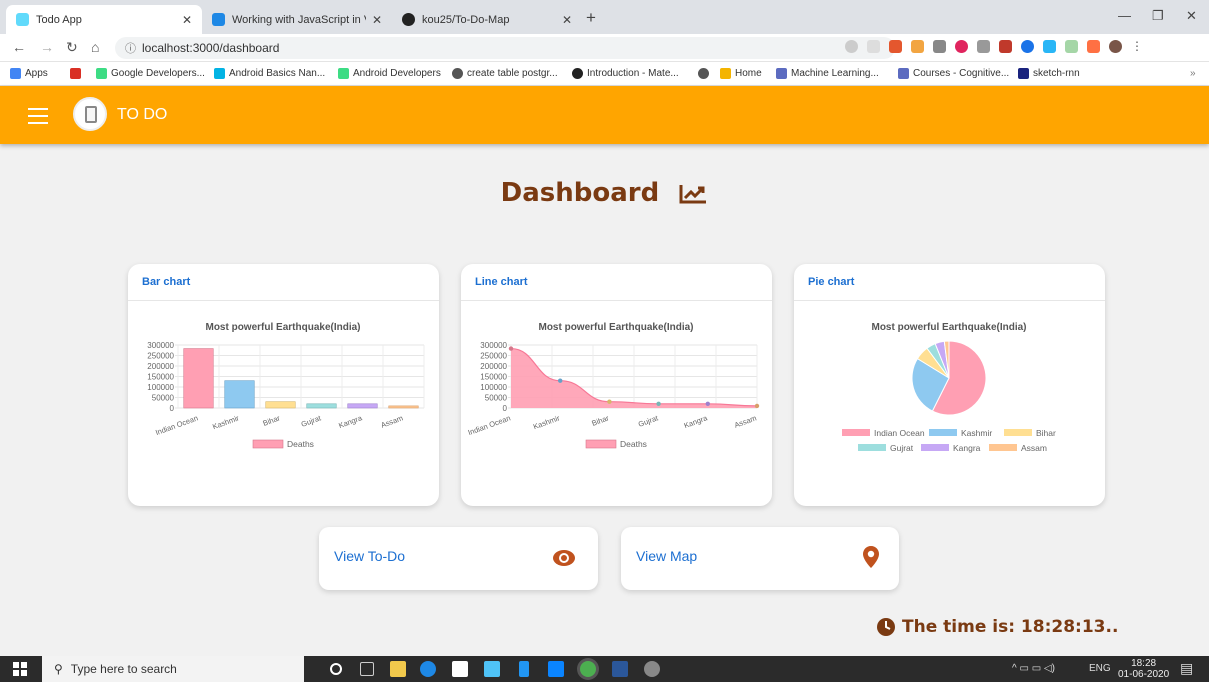 The image size is (1209, 682). I want to click on tab-title: kou25/To-Do-Map, so click(466, 19).